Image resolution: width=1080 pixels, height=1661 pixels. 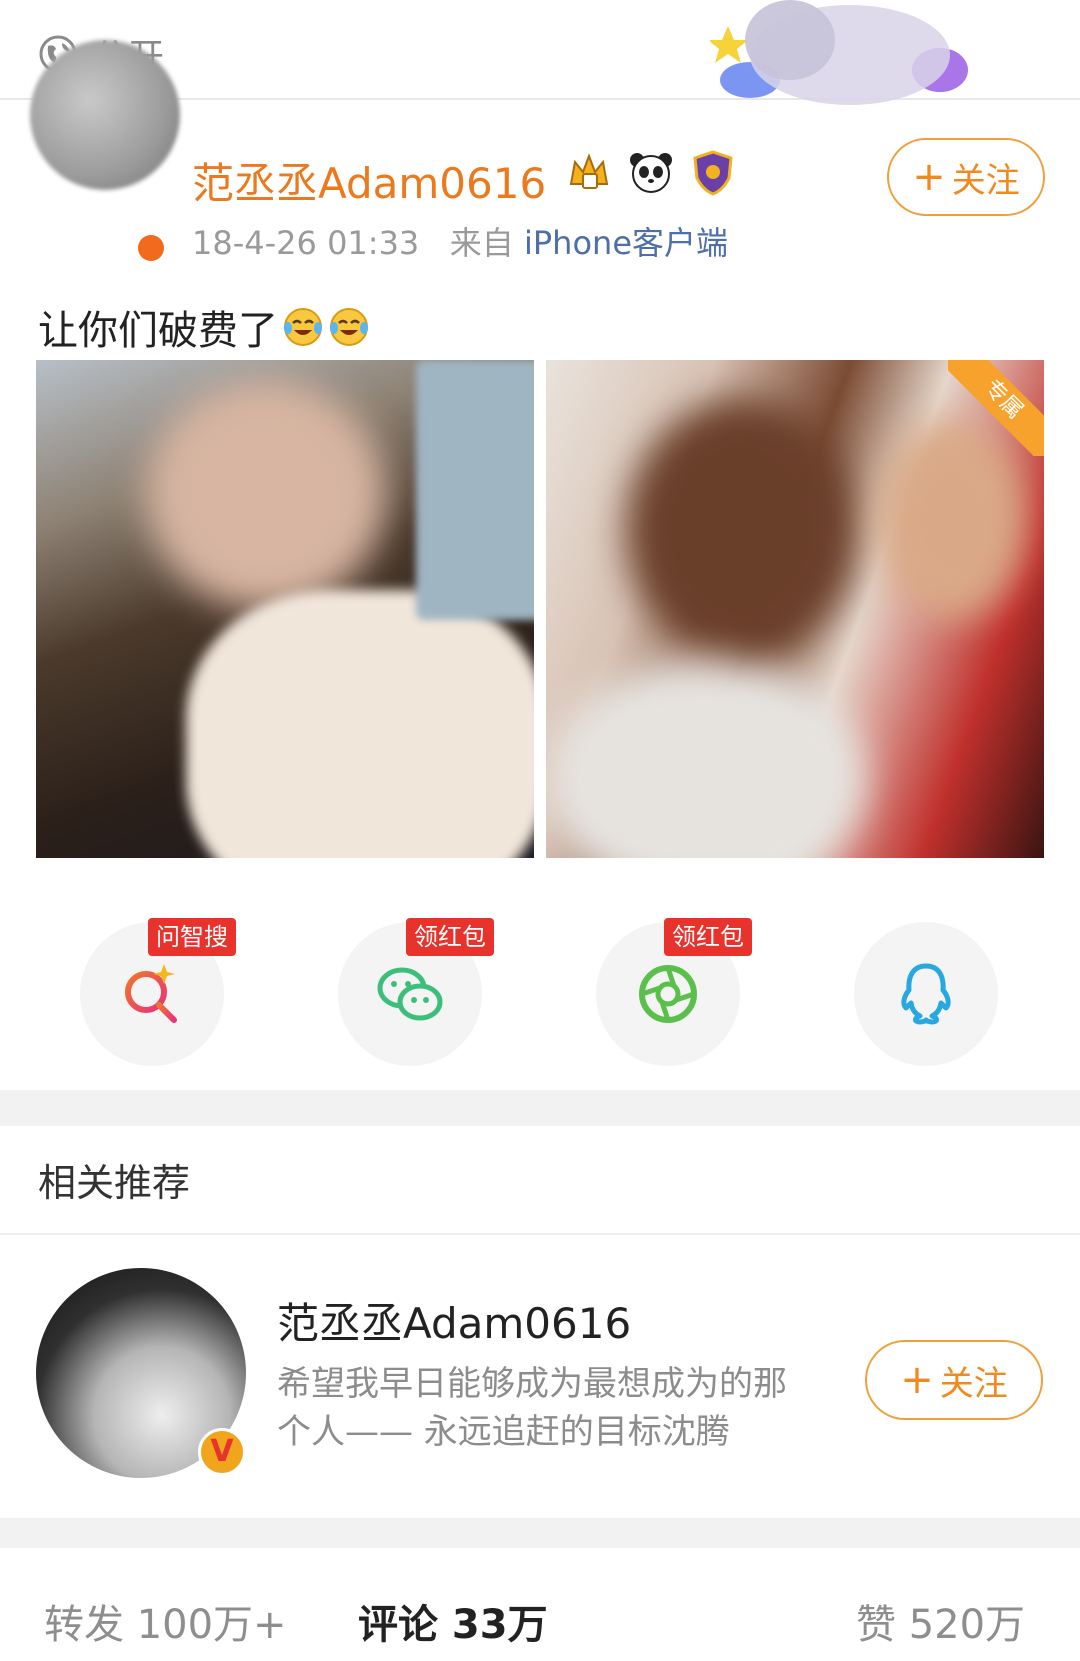 I want to click on recommend-follow-button: + 关注, so click(x=954, y=1380).